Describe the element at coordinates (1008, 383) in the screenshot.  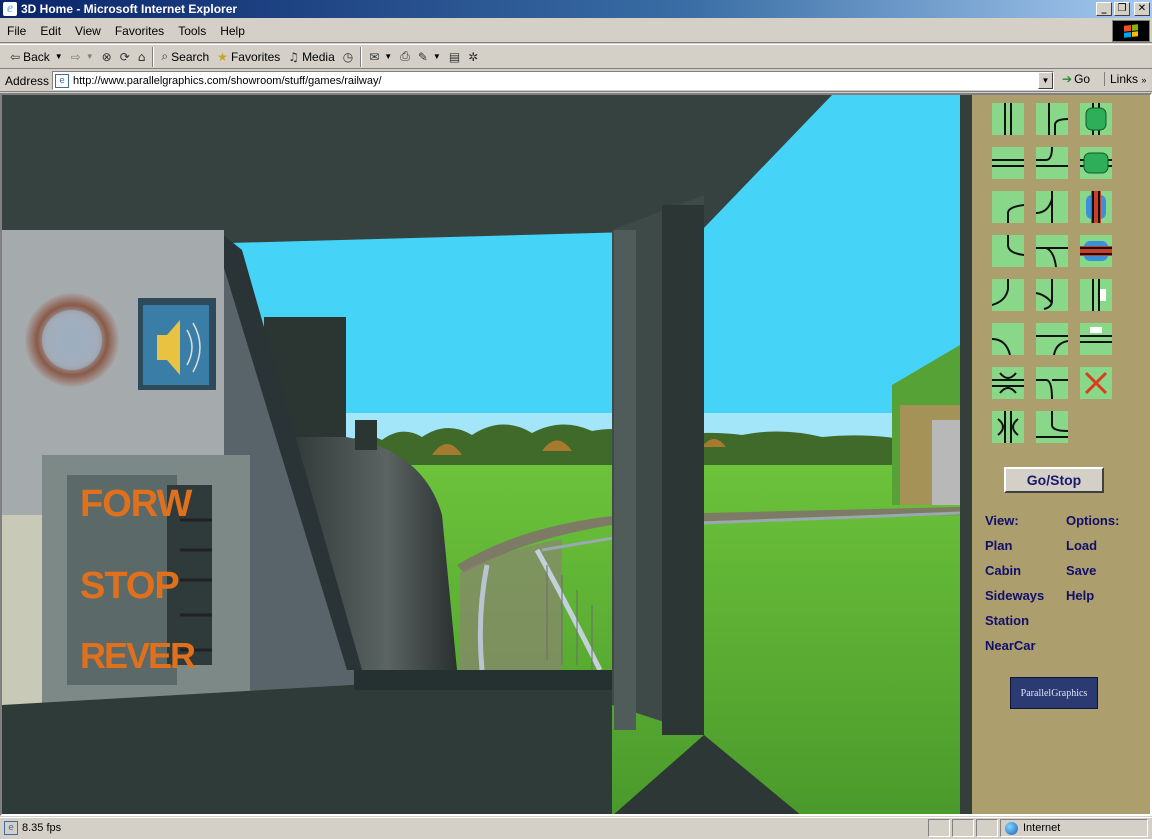
I see `tile-bridge-horizontal` at that location.